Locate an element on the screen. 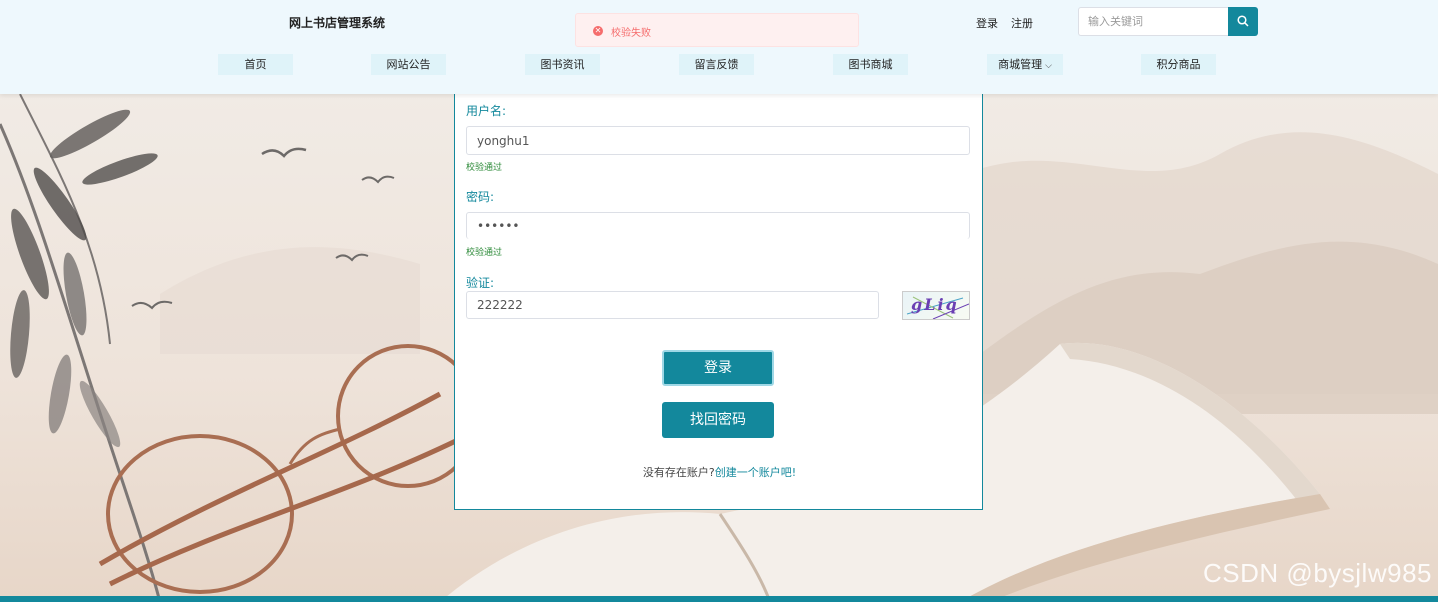 This screenshot has width=1438, height=602. nav-points-products: 积分商品 is located at coordinates (1178, 64).